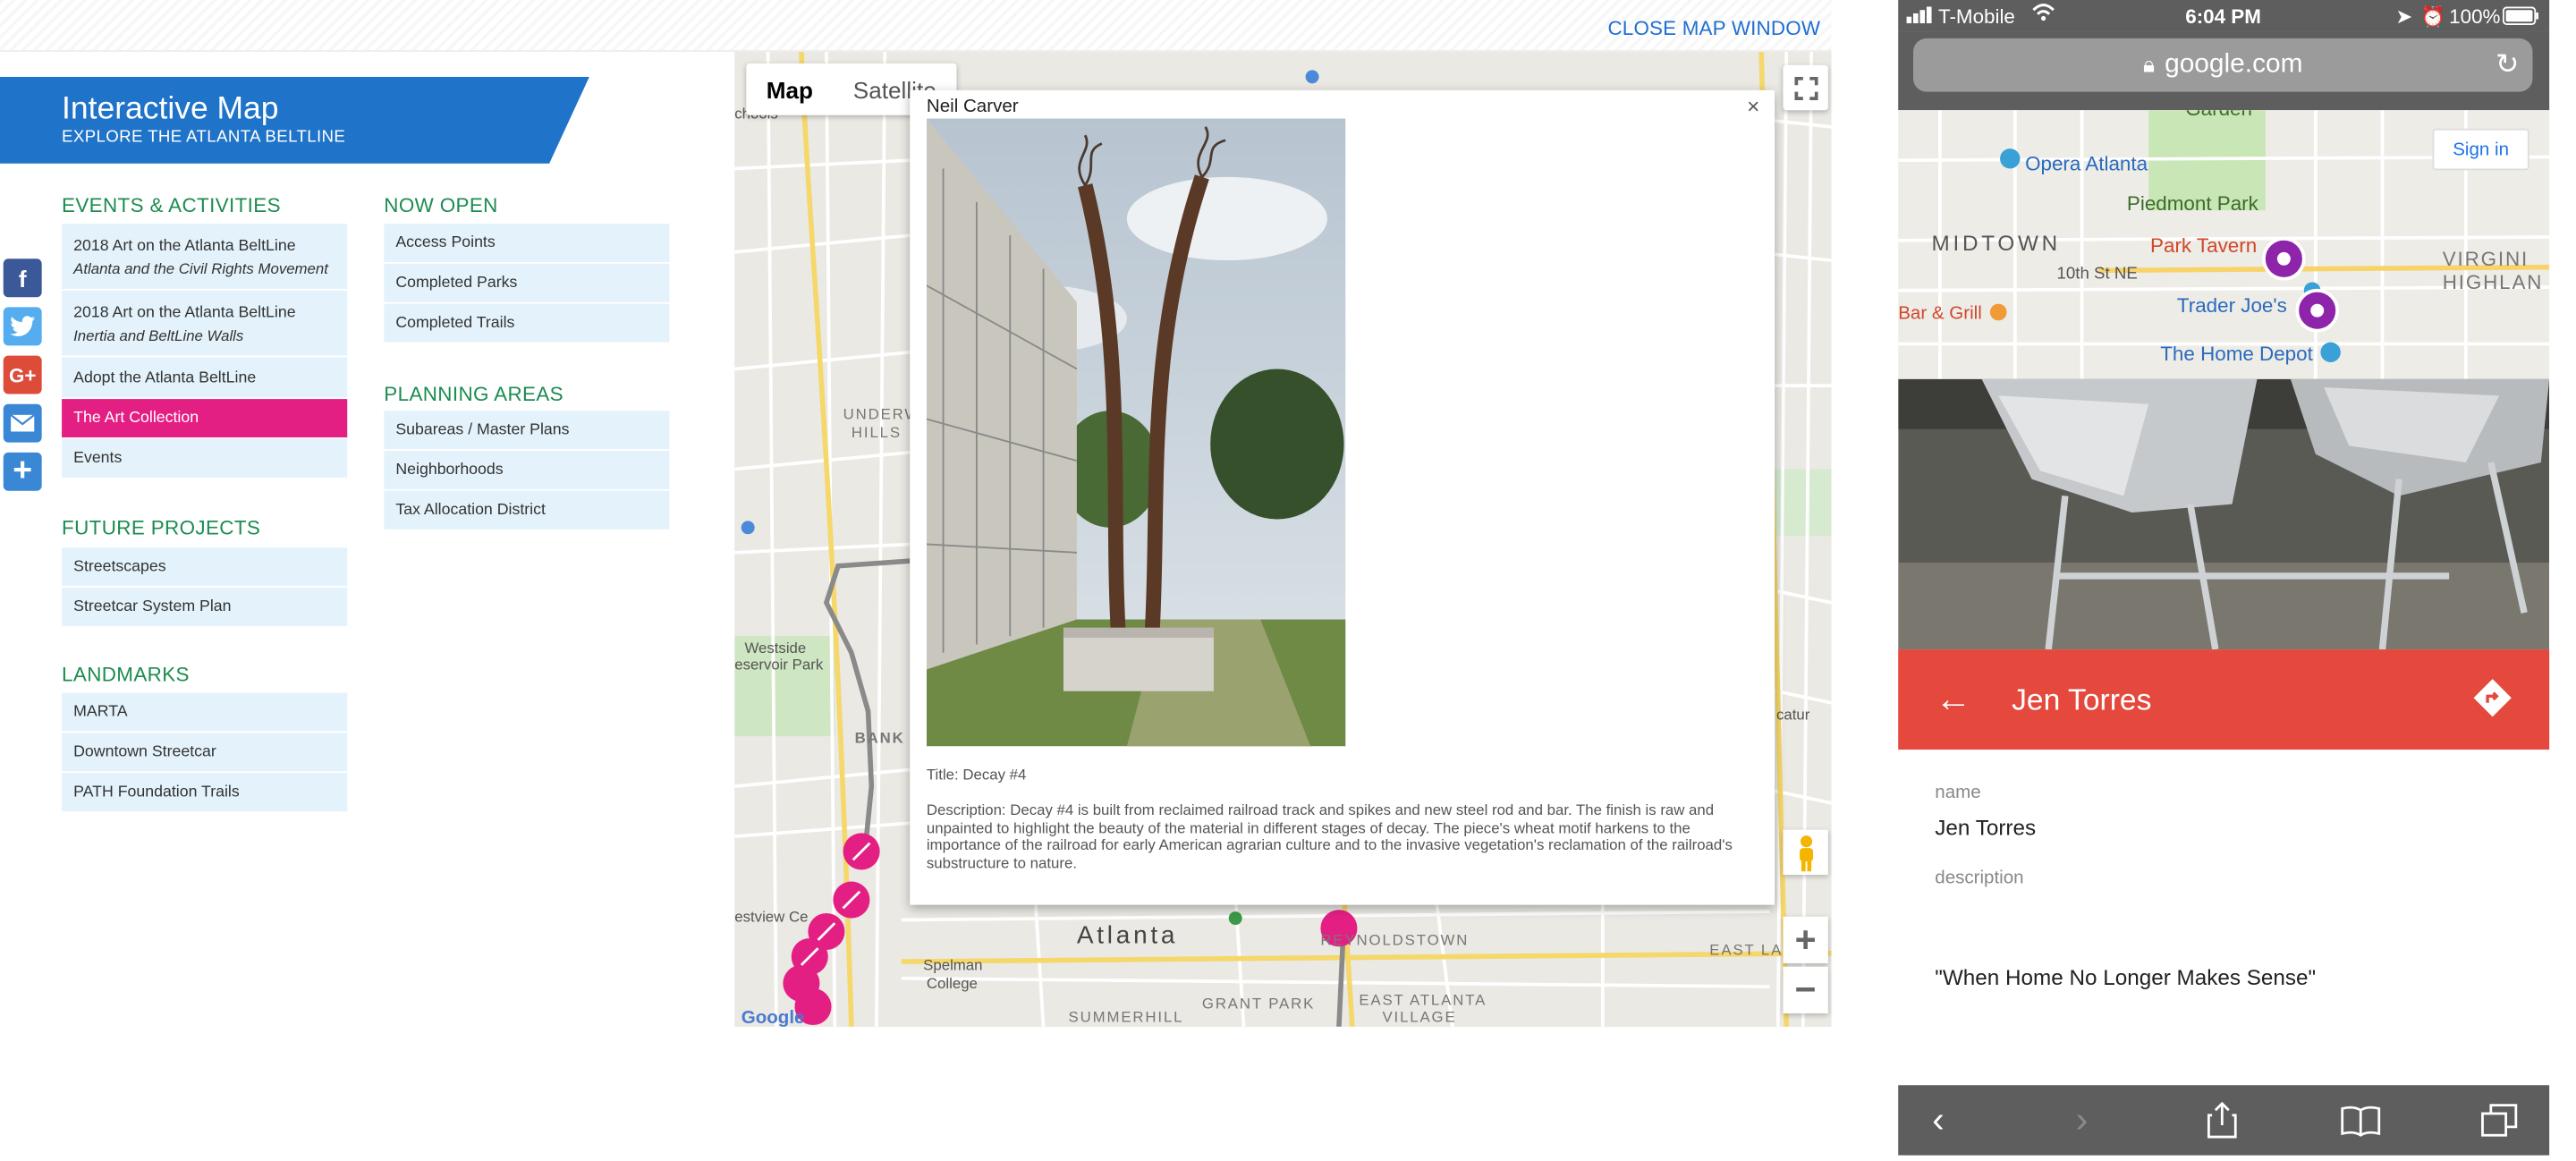 This screenshot has width=2576, height=1161. What do you see at coordinates (2404, 16) in the screenshot?
I see `location-icon: ➤` at bounding box center [2404, 16].